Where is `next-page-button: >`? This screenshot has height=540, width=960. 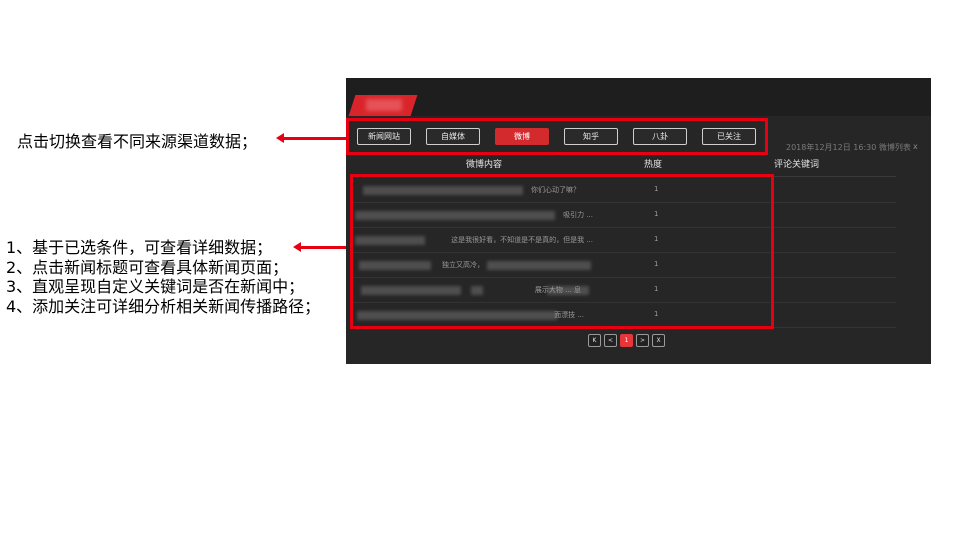 next-page-button: > is located at coordinates (642, 340).